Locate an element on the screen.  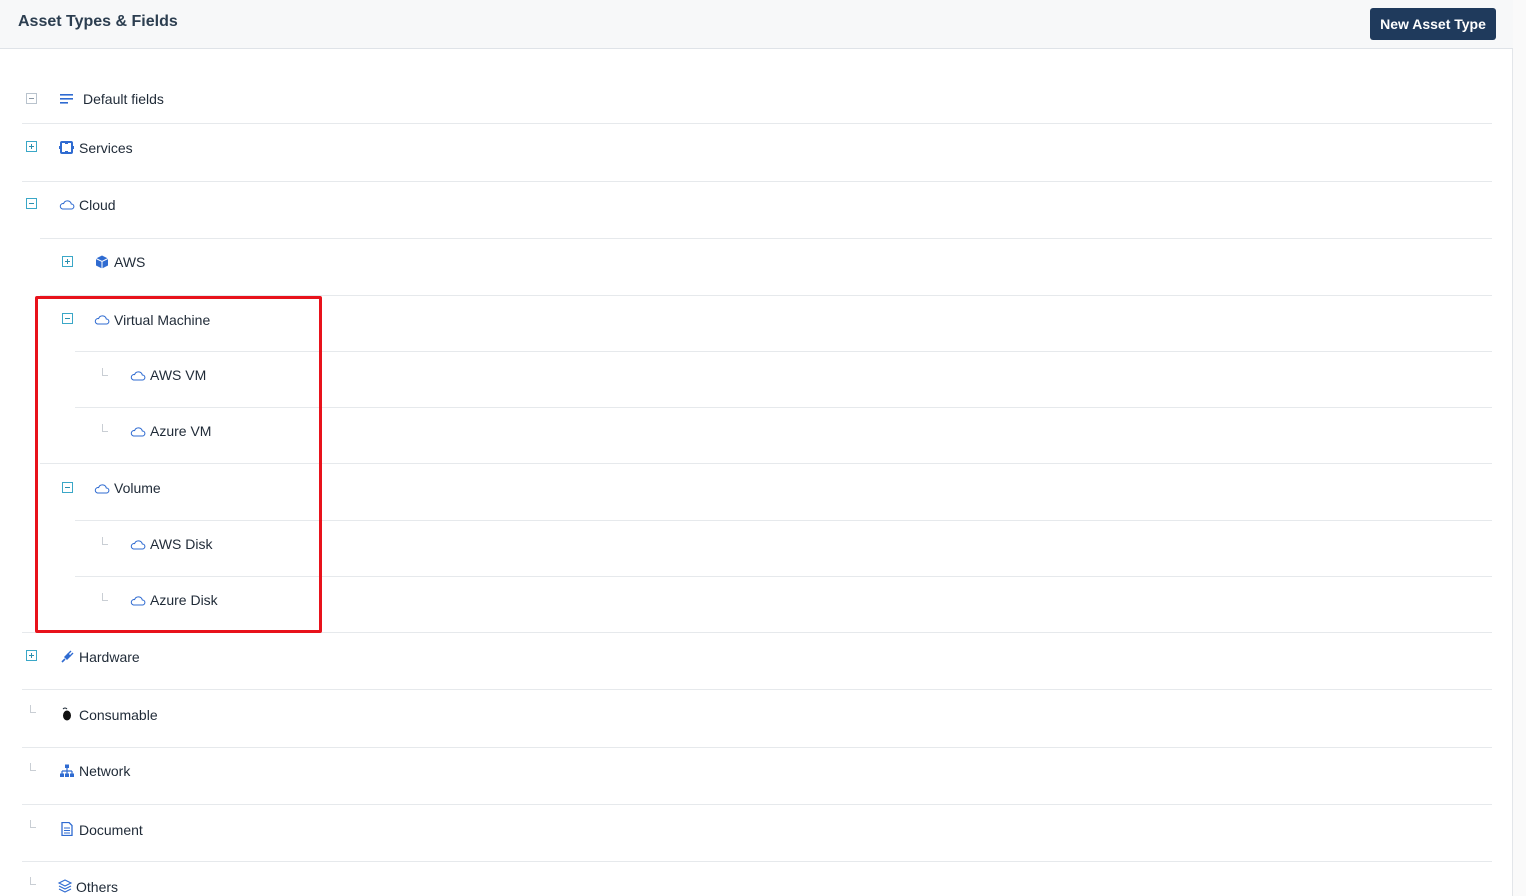
tree-label: Default fields is located at coordinates (123, 99).